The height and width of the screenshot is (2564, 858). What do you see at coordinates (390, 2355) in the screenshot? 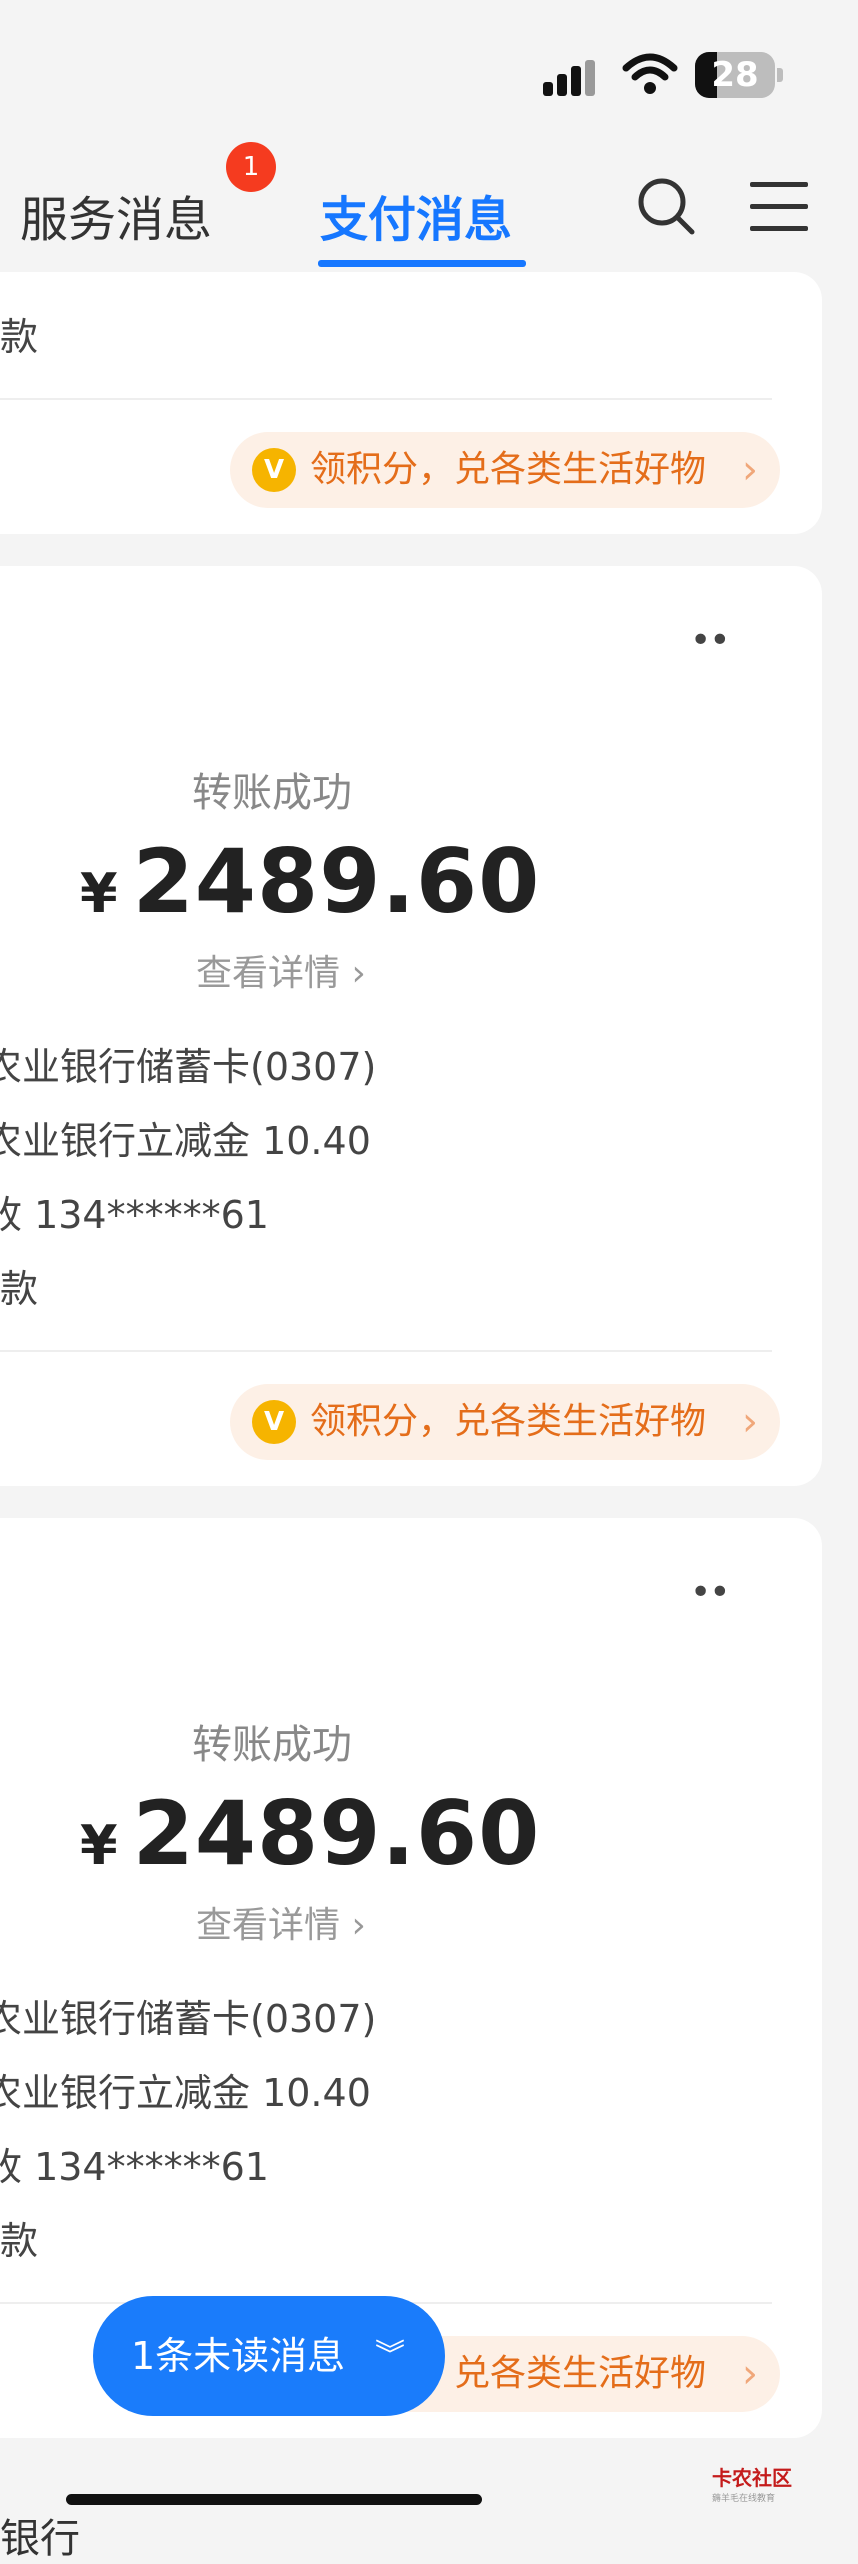
I see `double-chevron-down-icon: ︾` at bounding box center [390, 2355].